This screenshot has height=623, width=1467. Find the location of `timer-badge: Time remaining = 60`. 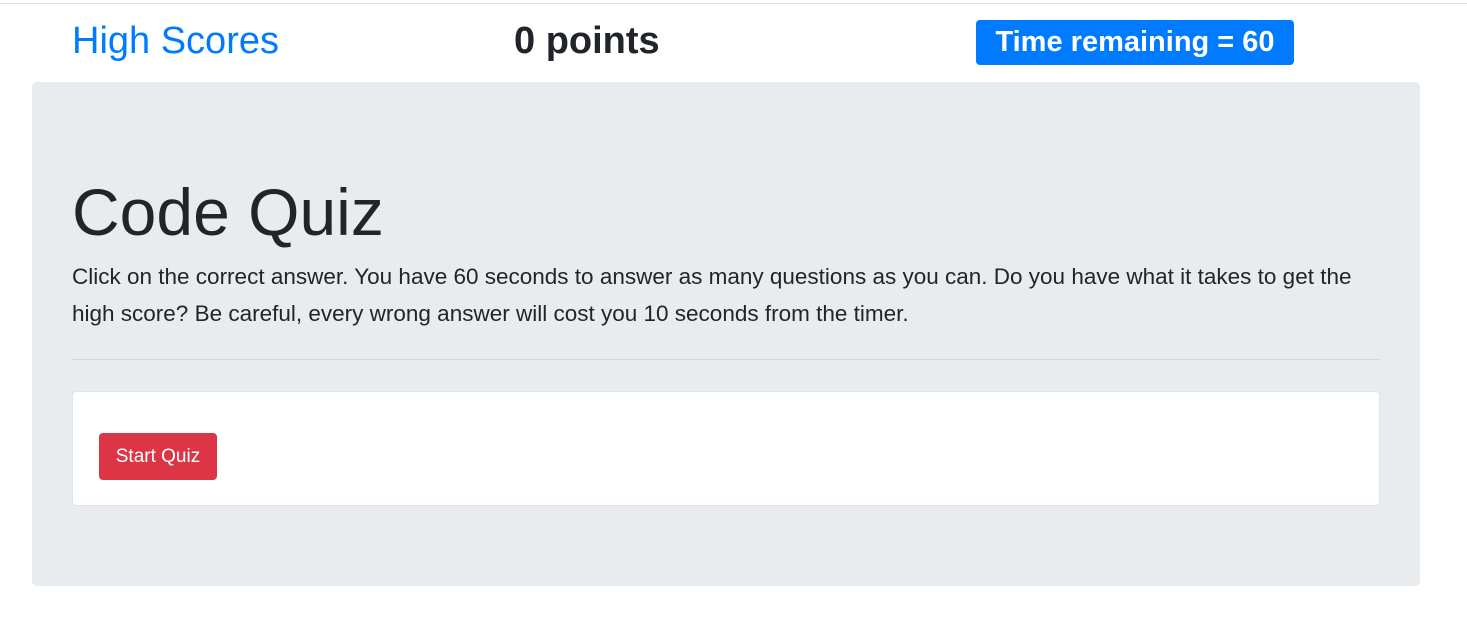

timer-badge: Time remaining = 60 is located at coordinates (1135, 42).